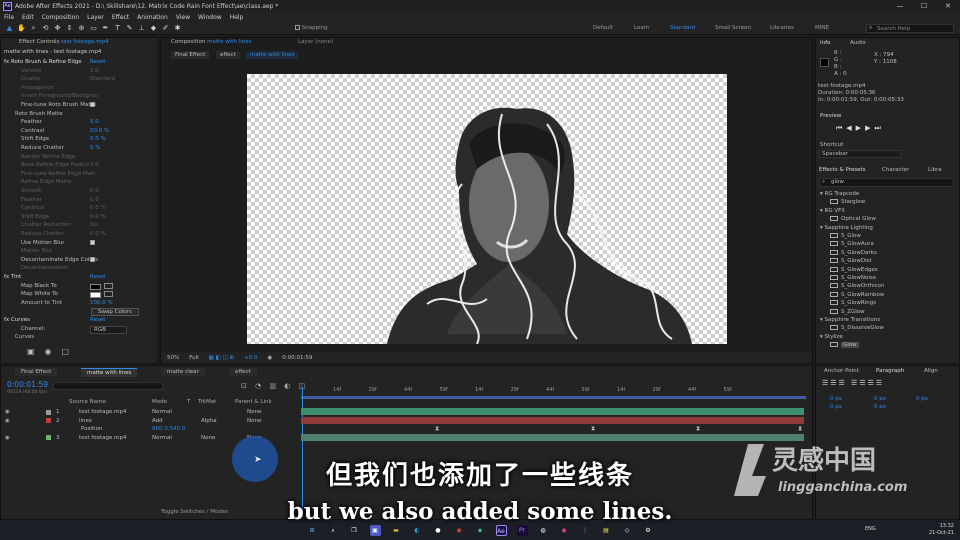 Image resolution: width=960 pixels, height=540 pixels. I want to click on effects-presets-tab: Effects & Presets, so click(842, 170).